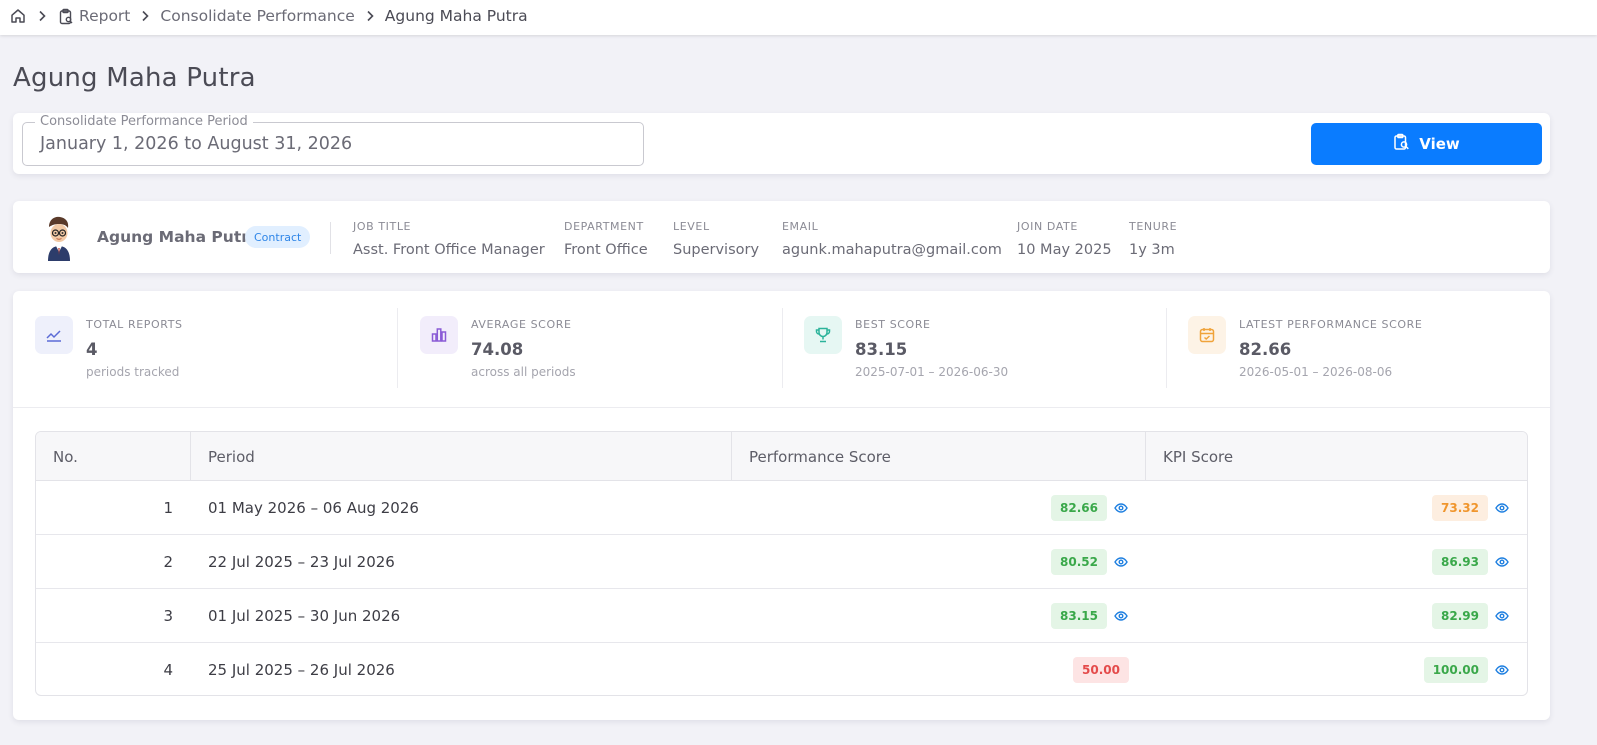 The width and height of the screenshot is (1597, 745). What do you see at coordinates (892, 250) in the screenshot?
I see `info-value: agunk.mahaputra@gmail.com` at bounding box center [892, 250].